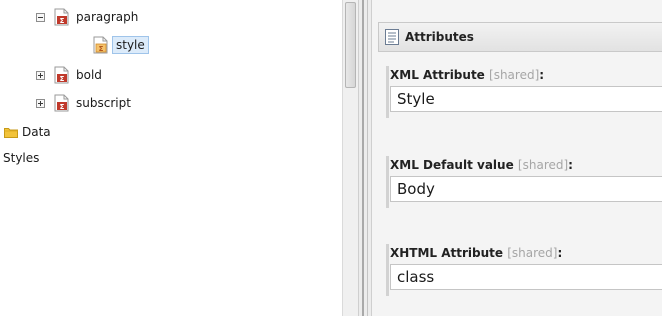  I want to click on field-label: XML Default value [shared]:, so click(526, 165).